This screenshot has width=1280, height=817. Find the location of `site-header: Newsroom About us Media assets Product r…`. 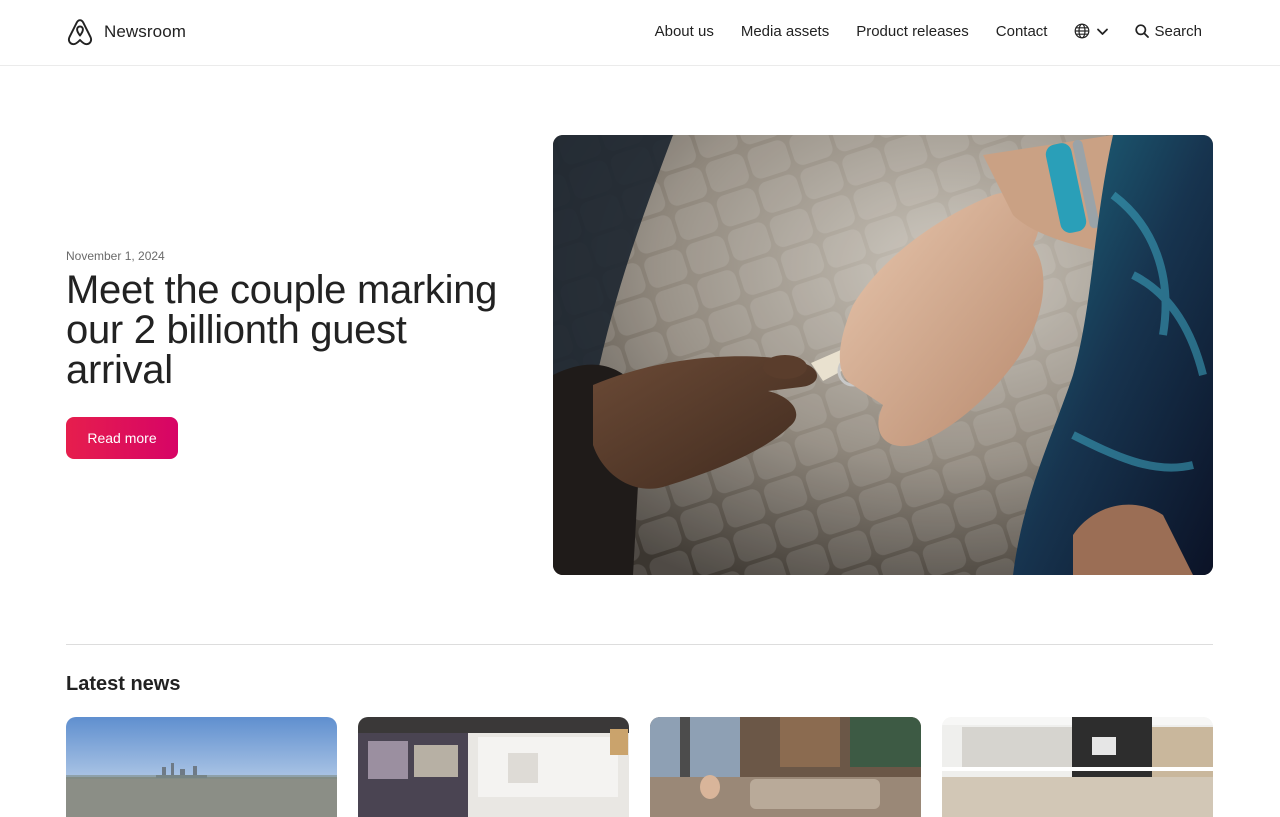

site-header: Newsroom About us Media assets Product r… is located at coordinates (640, 33).